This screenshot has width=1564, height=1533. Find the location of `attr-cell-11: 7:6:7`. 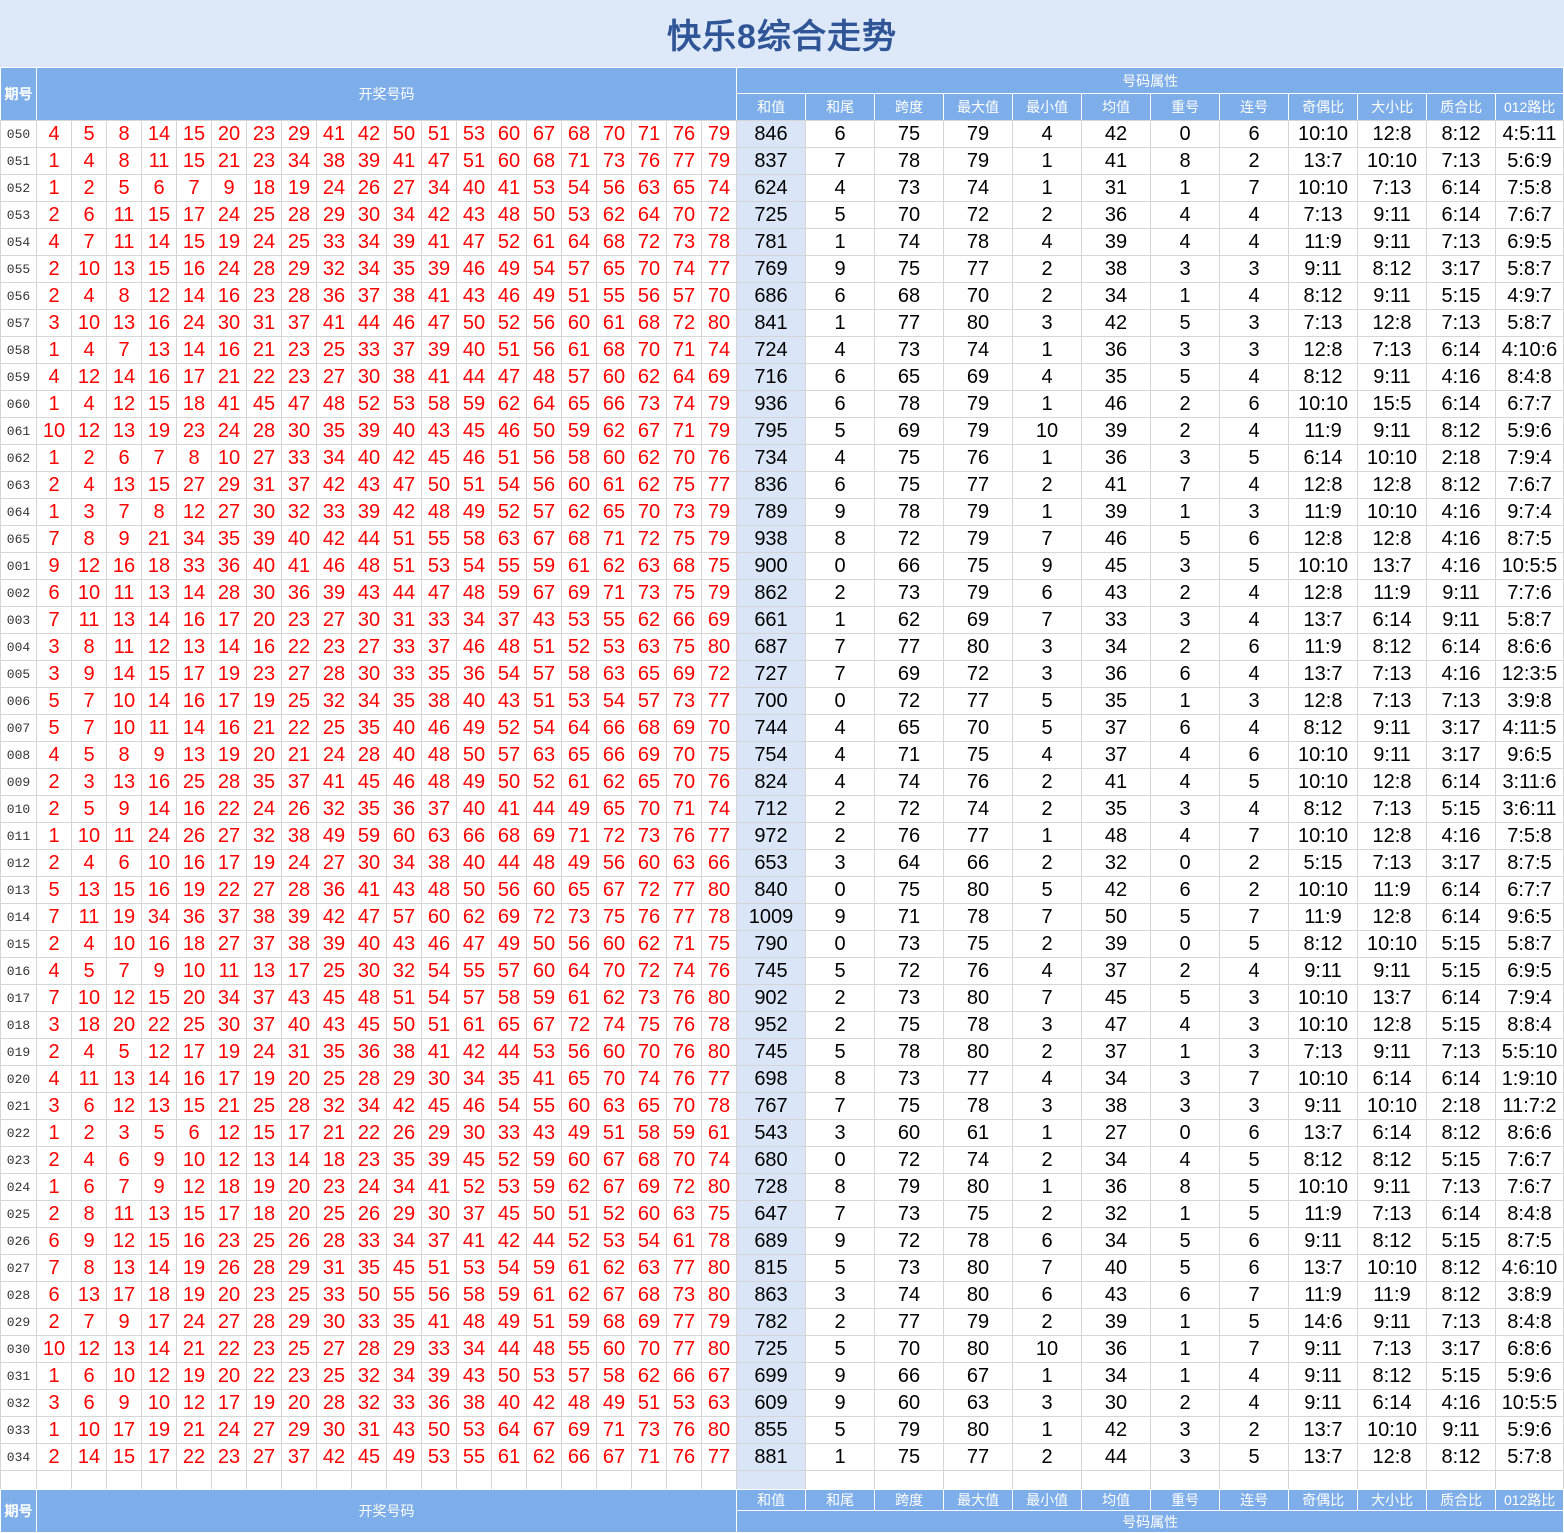

attr-cell-11: 7:6:7 is located at coordinates (1529, 1160).